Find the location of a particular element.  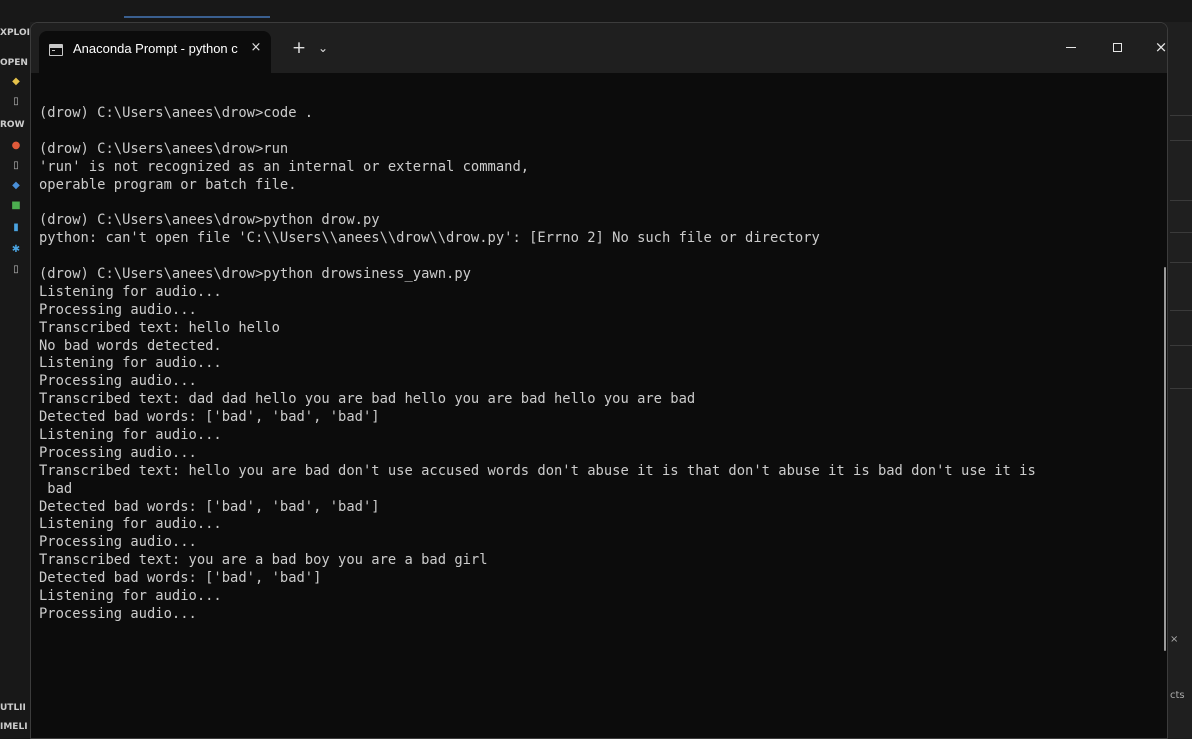

console-line: operable program or batch file. is located at coordinates (168, 184).